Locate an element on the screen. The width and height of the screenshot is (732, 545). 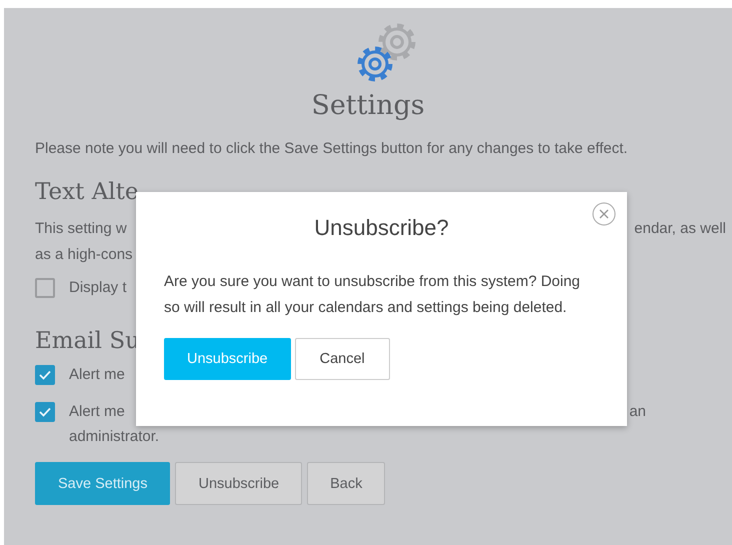
body-text: an is located at coordinates (637, 412).